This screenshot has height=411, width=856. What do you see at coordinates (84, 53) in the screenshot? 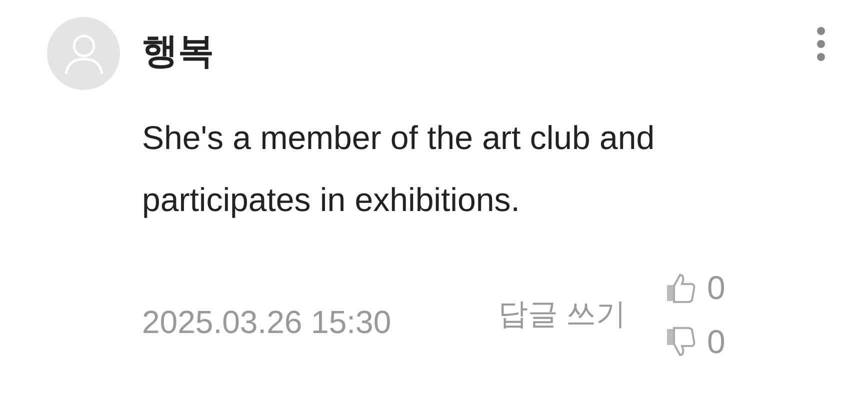
I see `person-icon` at bounding box center [84, 53].